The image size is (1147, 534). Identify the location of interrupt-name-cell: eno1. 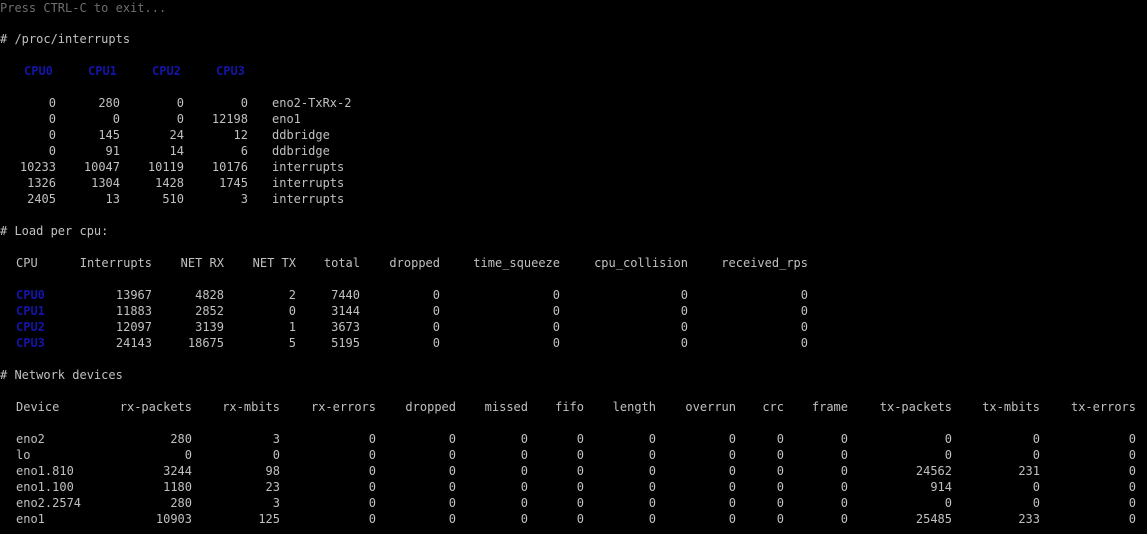
(286, 119).